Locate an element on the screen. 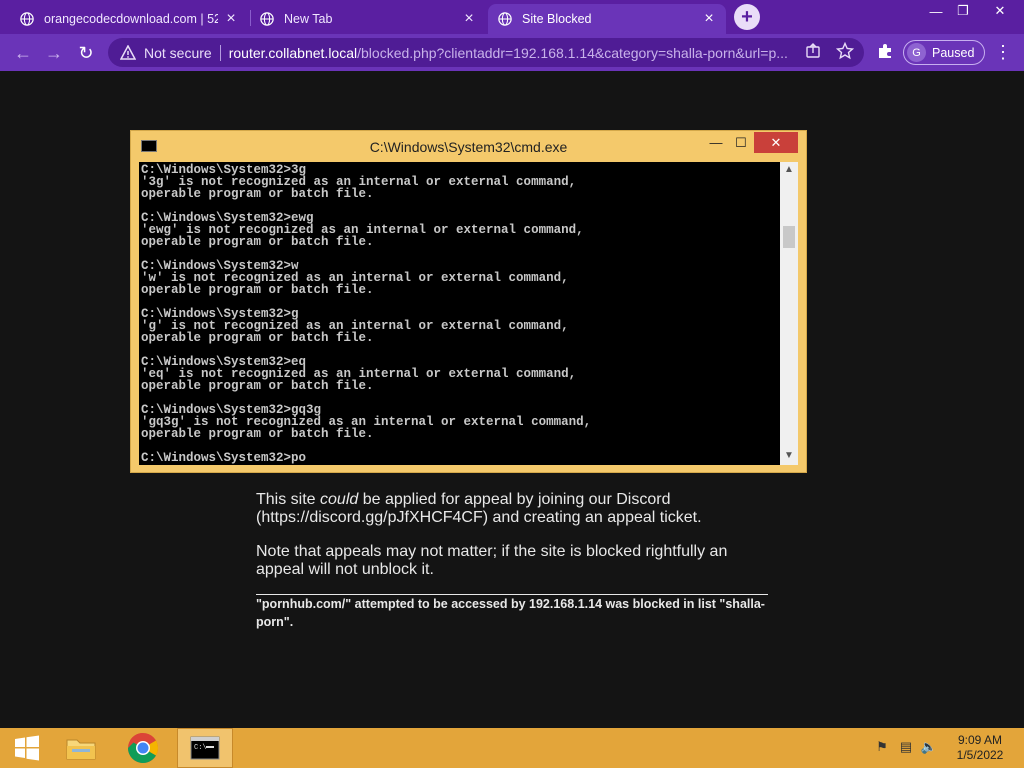 The image size is (1024, 768). taskbar-chrome is located at coordinates (143, 748).